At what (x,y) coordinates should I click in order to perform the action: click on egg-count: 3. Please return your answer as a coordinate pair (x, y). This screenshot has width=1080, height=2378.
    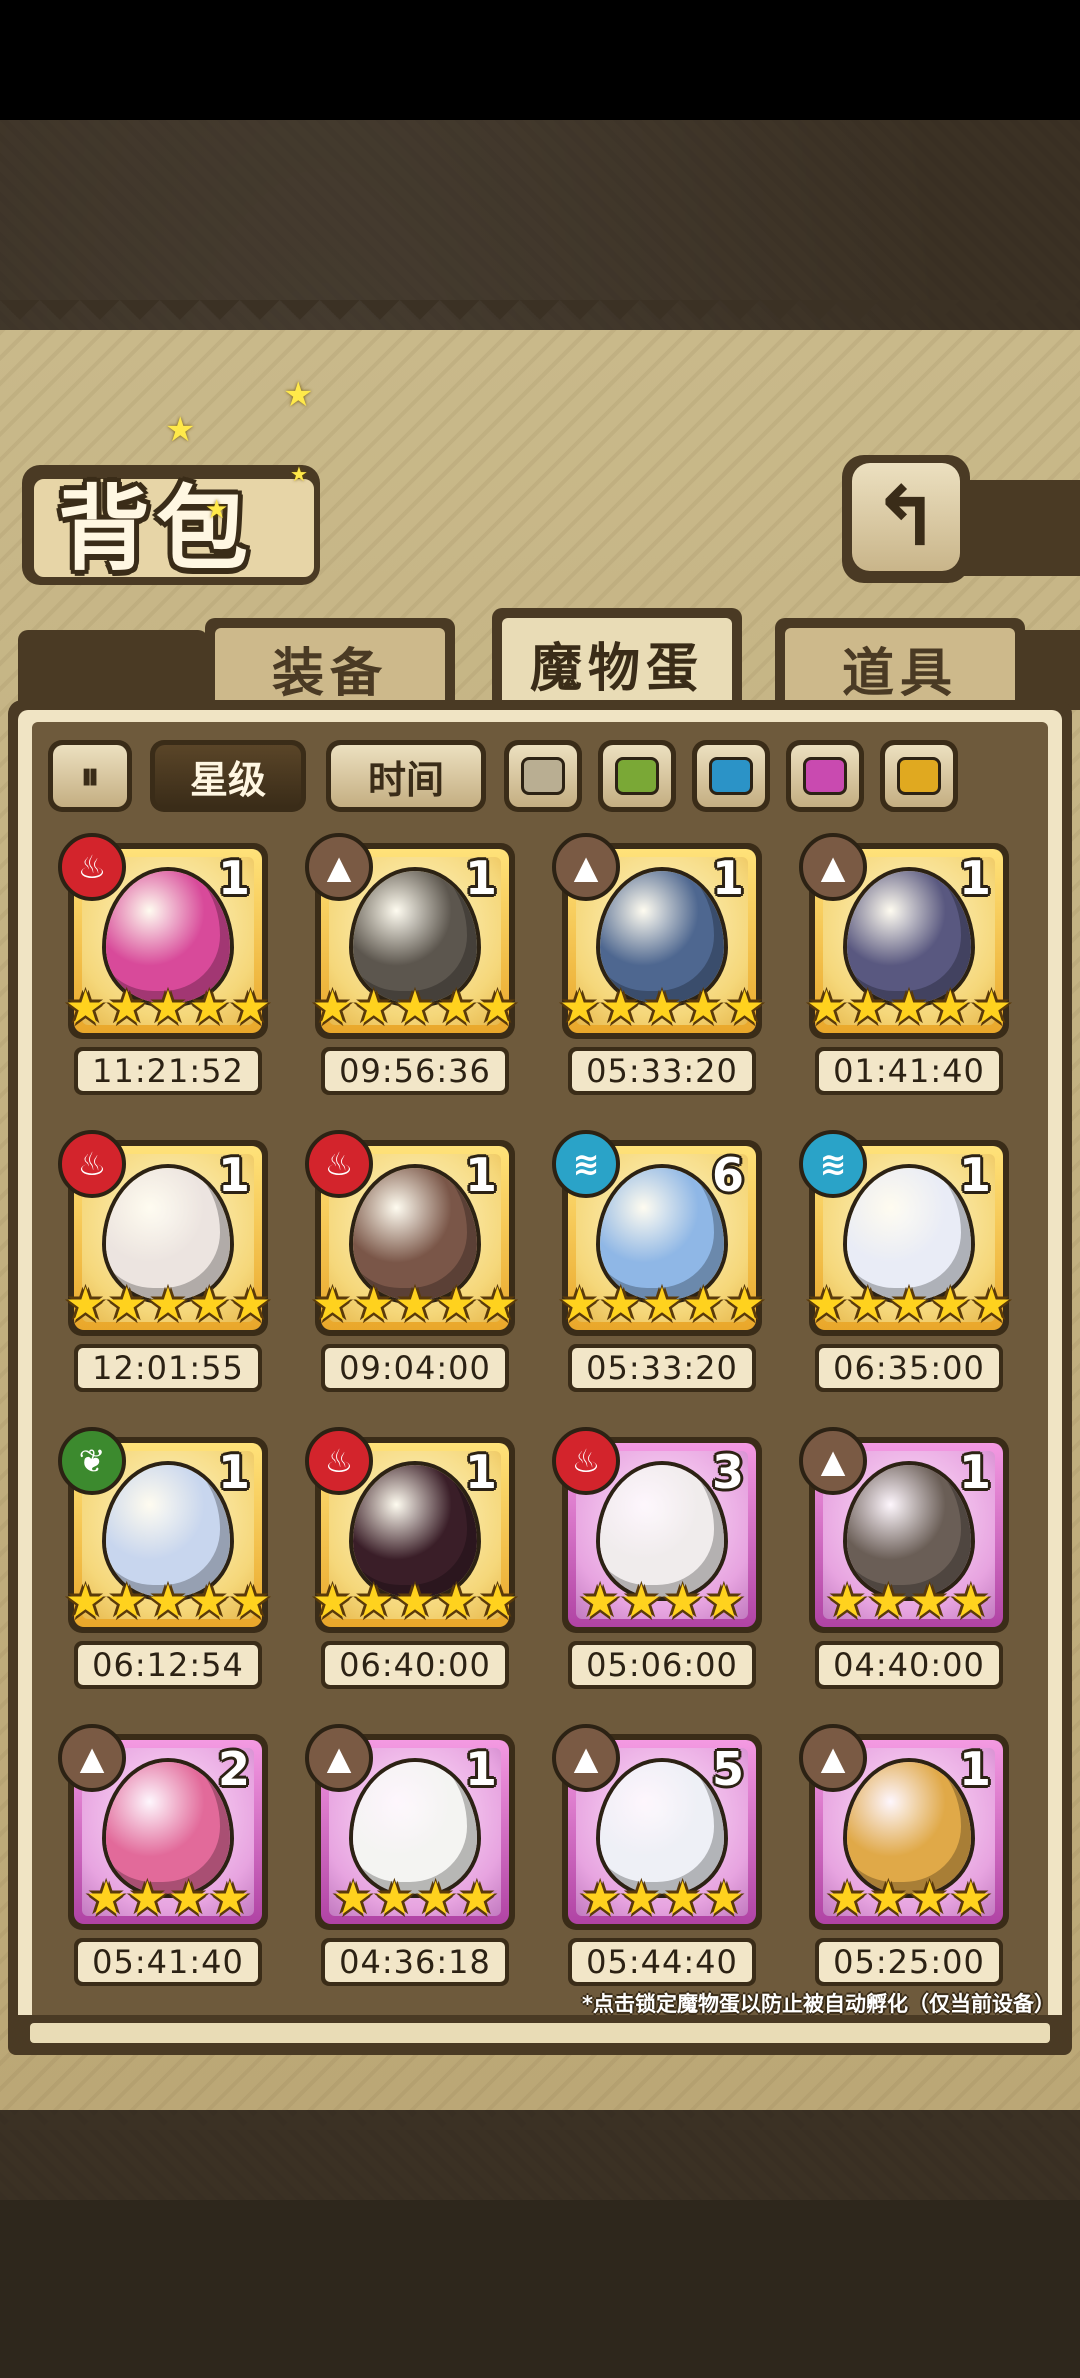
    Looking at the image, I should click on (727, 1472).